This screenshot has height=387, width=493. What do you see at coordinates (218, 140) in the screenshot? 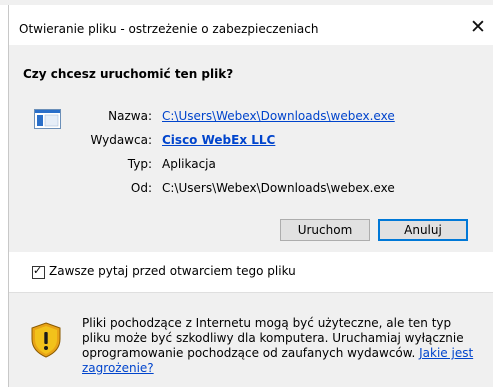
I see `publisher-link: Cisco WebEx LLC` at bounding box center [218, 140].